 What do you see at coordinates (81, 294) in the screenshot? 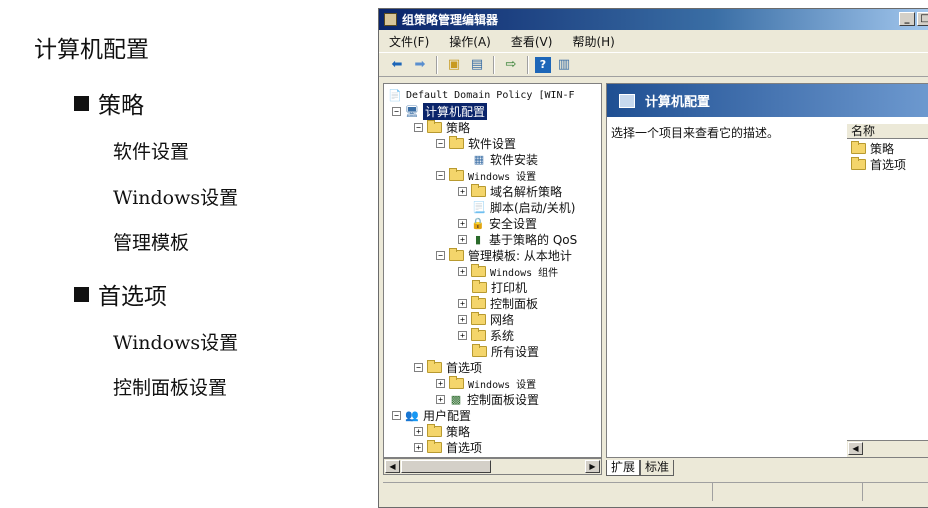
I see `bullet-square-icon` at bounding box center [81, 294].